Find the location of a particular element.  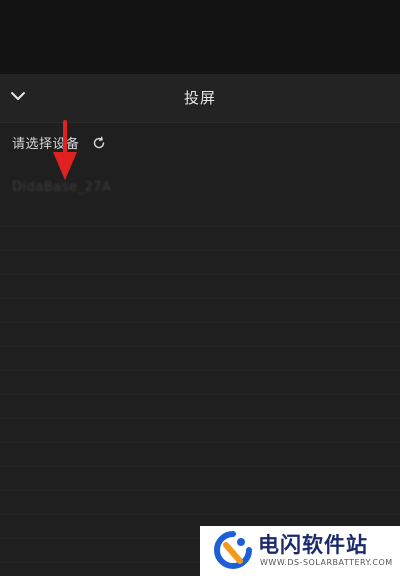

header-bar: 投屏 is located at coordinates (200, 98).